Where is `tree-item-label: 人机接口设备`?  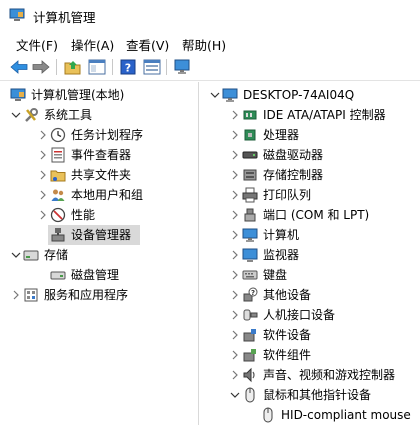 tree-item-label: 人机接口设备 is located at coordinates (299, 315).